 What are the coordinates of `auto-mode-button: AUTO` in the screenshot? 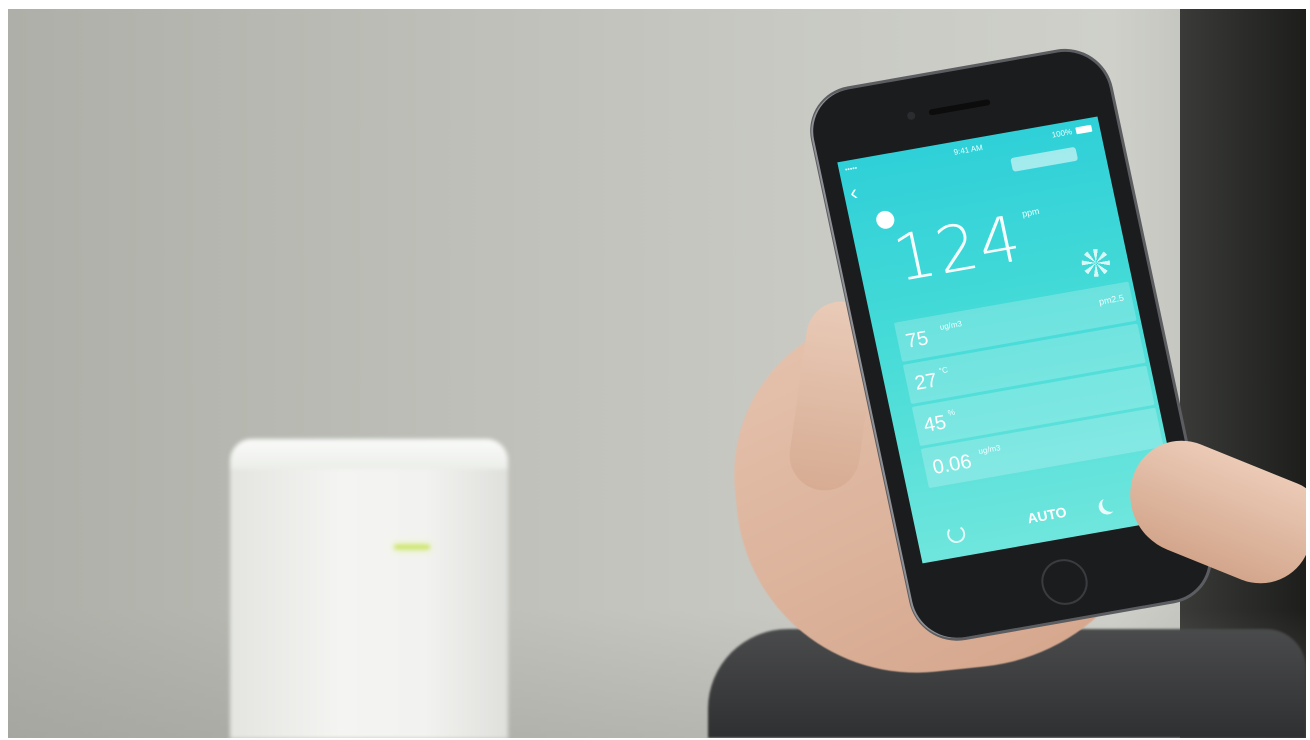 It's located at (1047, 515).